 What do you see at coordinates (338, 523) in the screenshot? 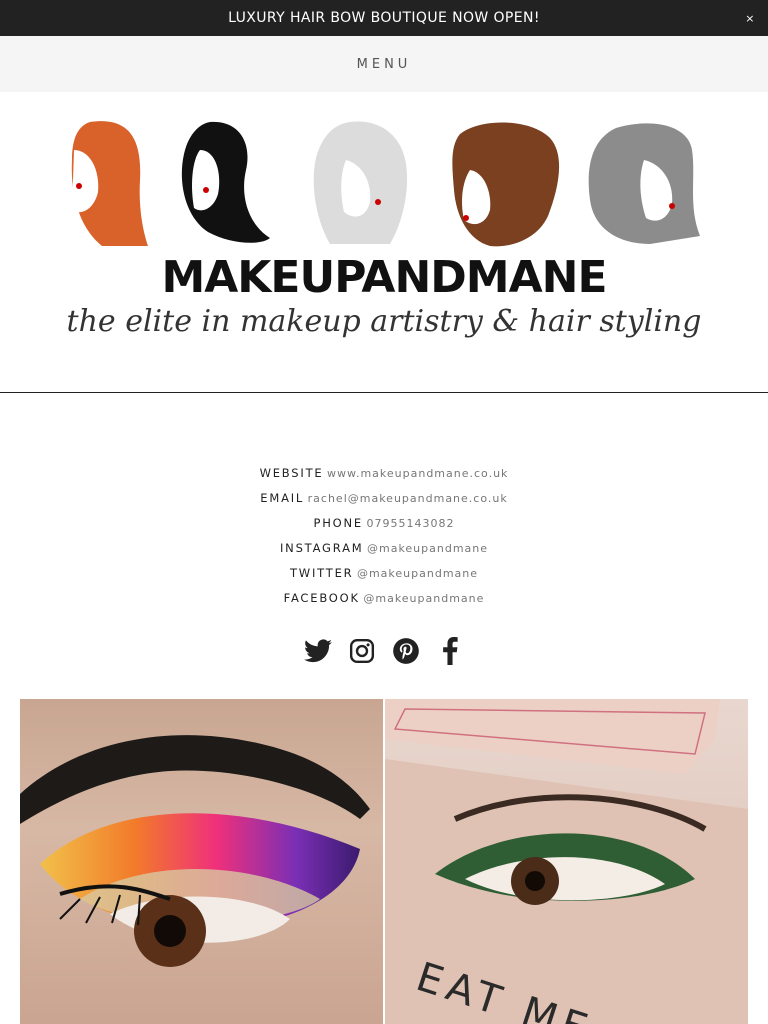
I see `contact-label: PHONE` at bounding box center [338, 523].